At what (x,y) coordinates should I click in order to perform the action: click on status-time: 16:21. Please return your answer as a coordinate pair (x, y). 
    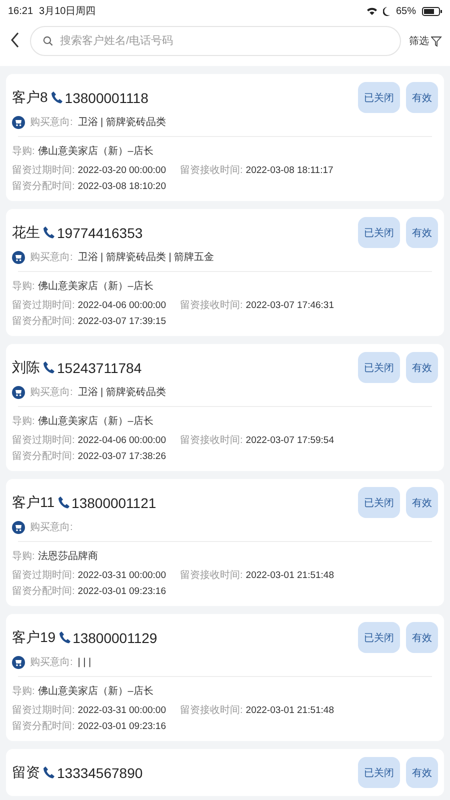
    Looking at the image, I should click on (21, 11).